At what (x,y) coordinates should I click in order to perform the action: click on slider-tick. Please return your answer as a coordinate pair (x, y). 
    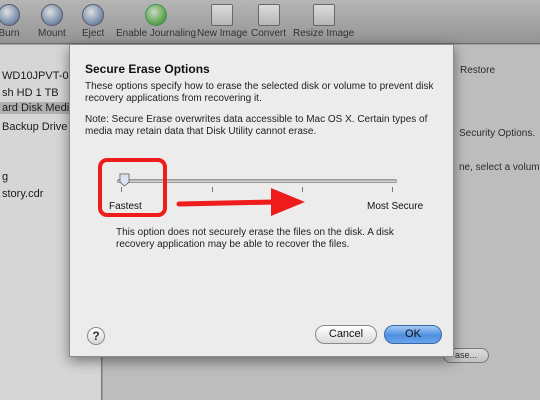
    Looking at the image, I should click on (392, 189).